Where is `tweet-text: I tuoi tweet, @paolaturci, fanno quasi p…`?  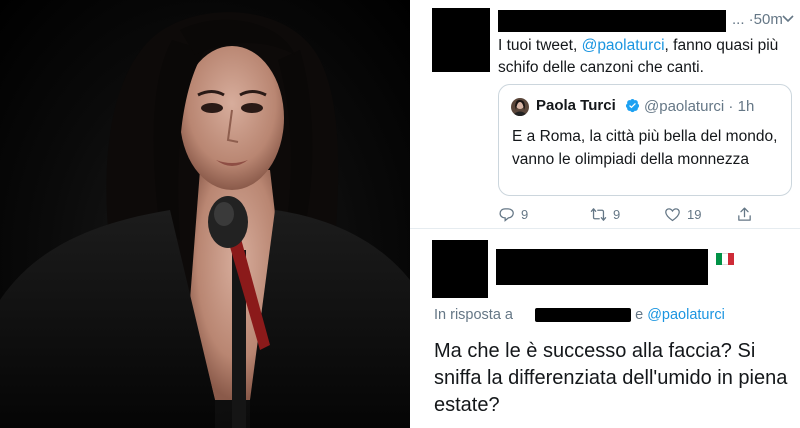
tweet-text: I tuoi tweet, @paolaturci, fanno quasi p… is located at coordinates (644, 57).